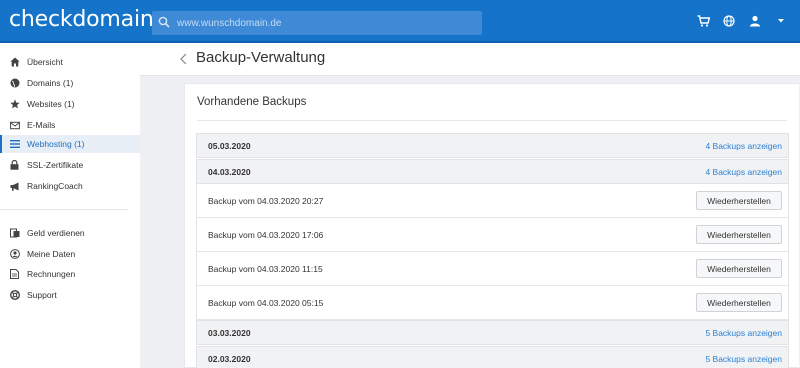  I want to click on document-icon, so click(14, 274).